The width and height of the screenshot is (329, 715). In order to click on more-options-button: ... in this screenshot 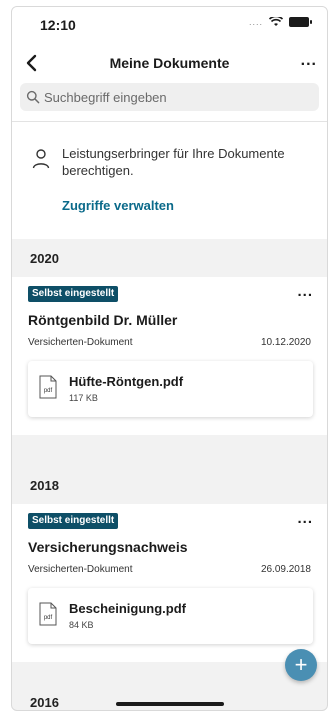, I will do `click(309, 61)`.